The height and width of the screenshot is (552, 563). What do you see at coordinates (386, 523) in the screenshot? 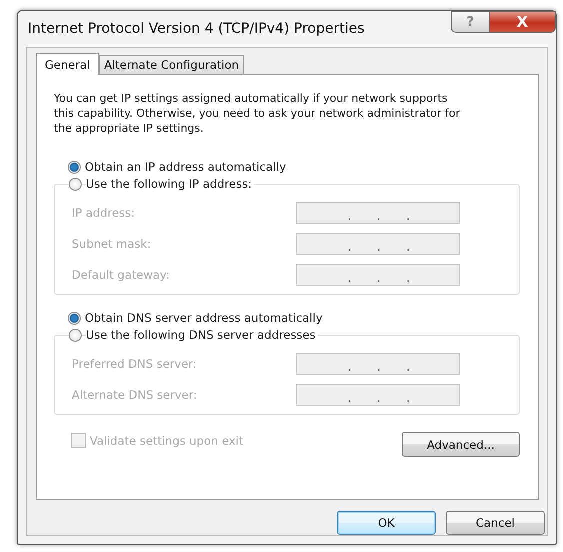
I see `ok-button: OK` at bounding box center [386, 523].